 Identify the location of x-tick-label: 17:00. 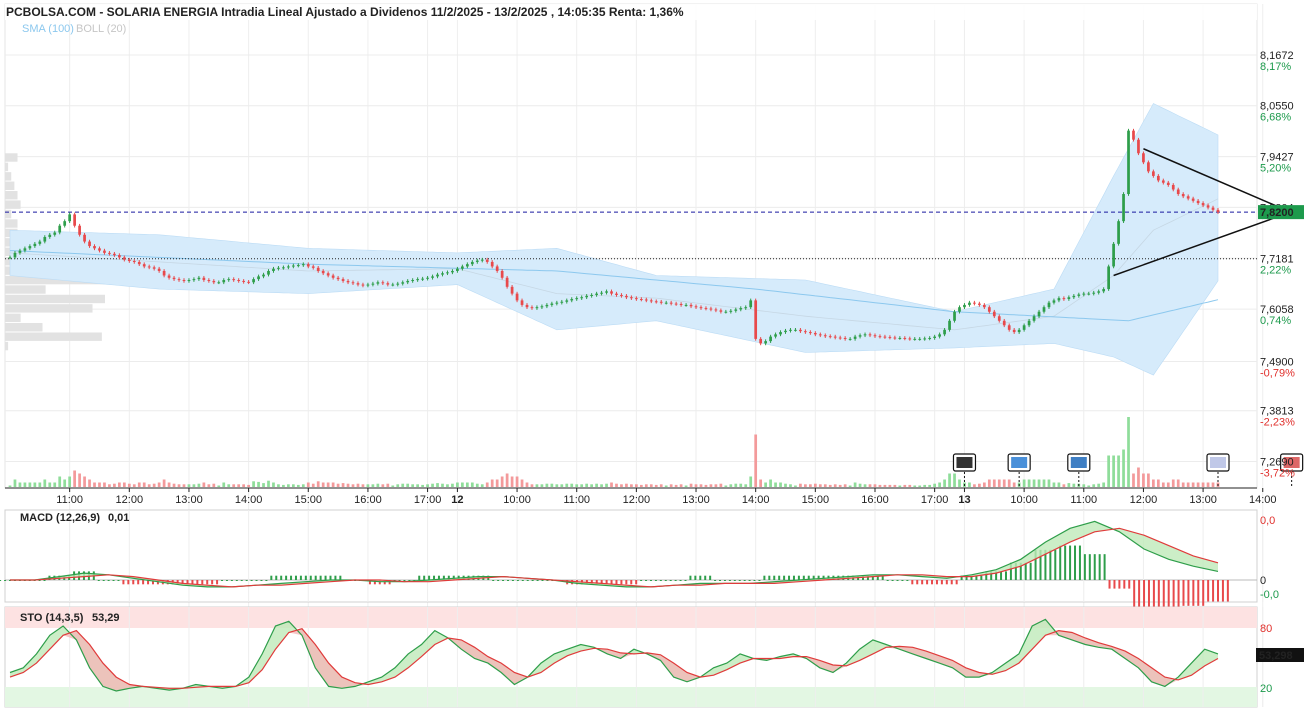
(428, 500).